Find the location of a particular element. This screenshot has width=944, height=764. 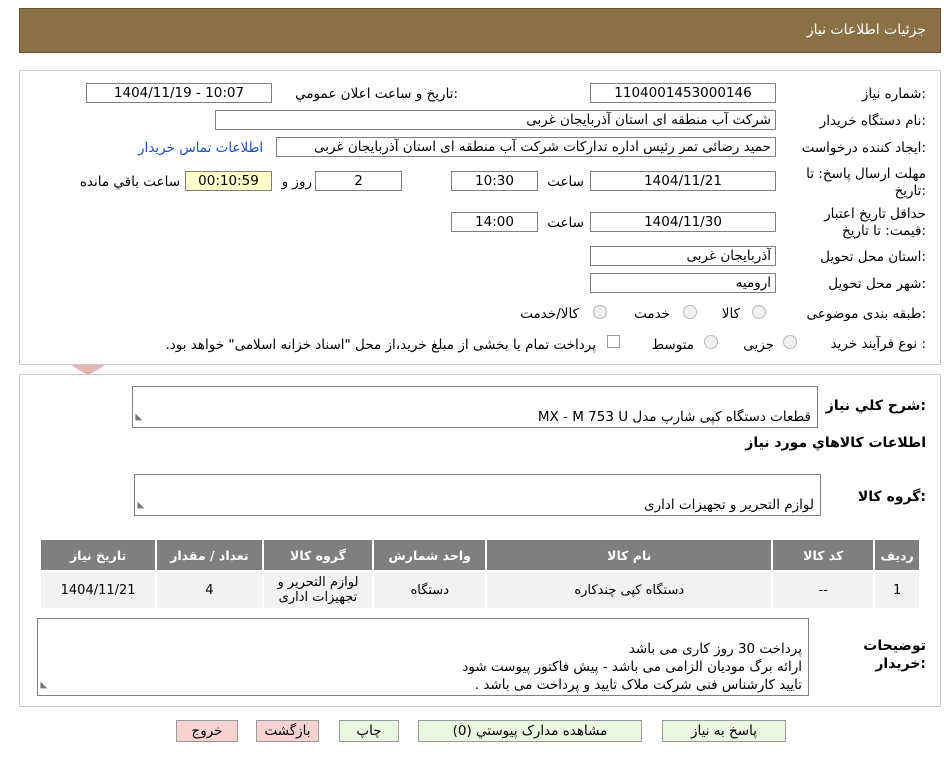

process-label: نوع فرآیند خرید : is located at coordinates (878, 344).